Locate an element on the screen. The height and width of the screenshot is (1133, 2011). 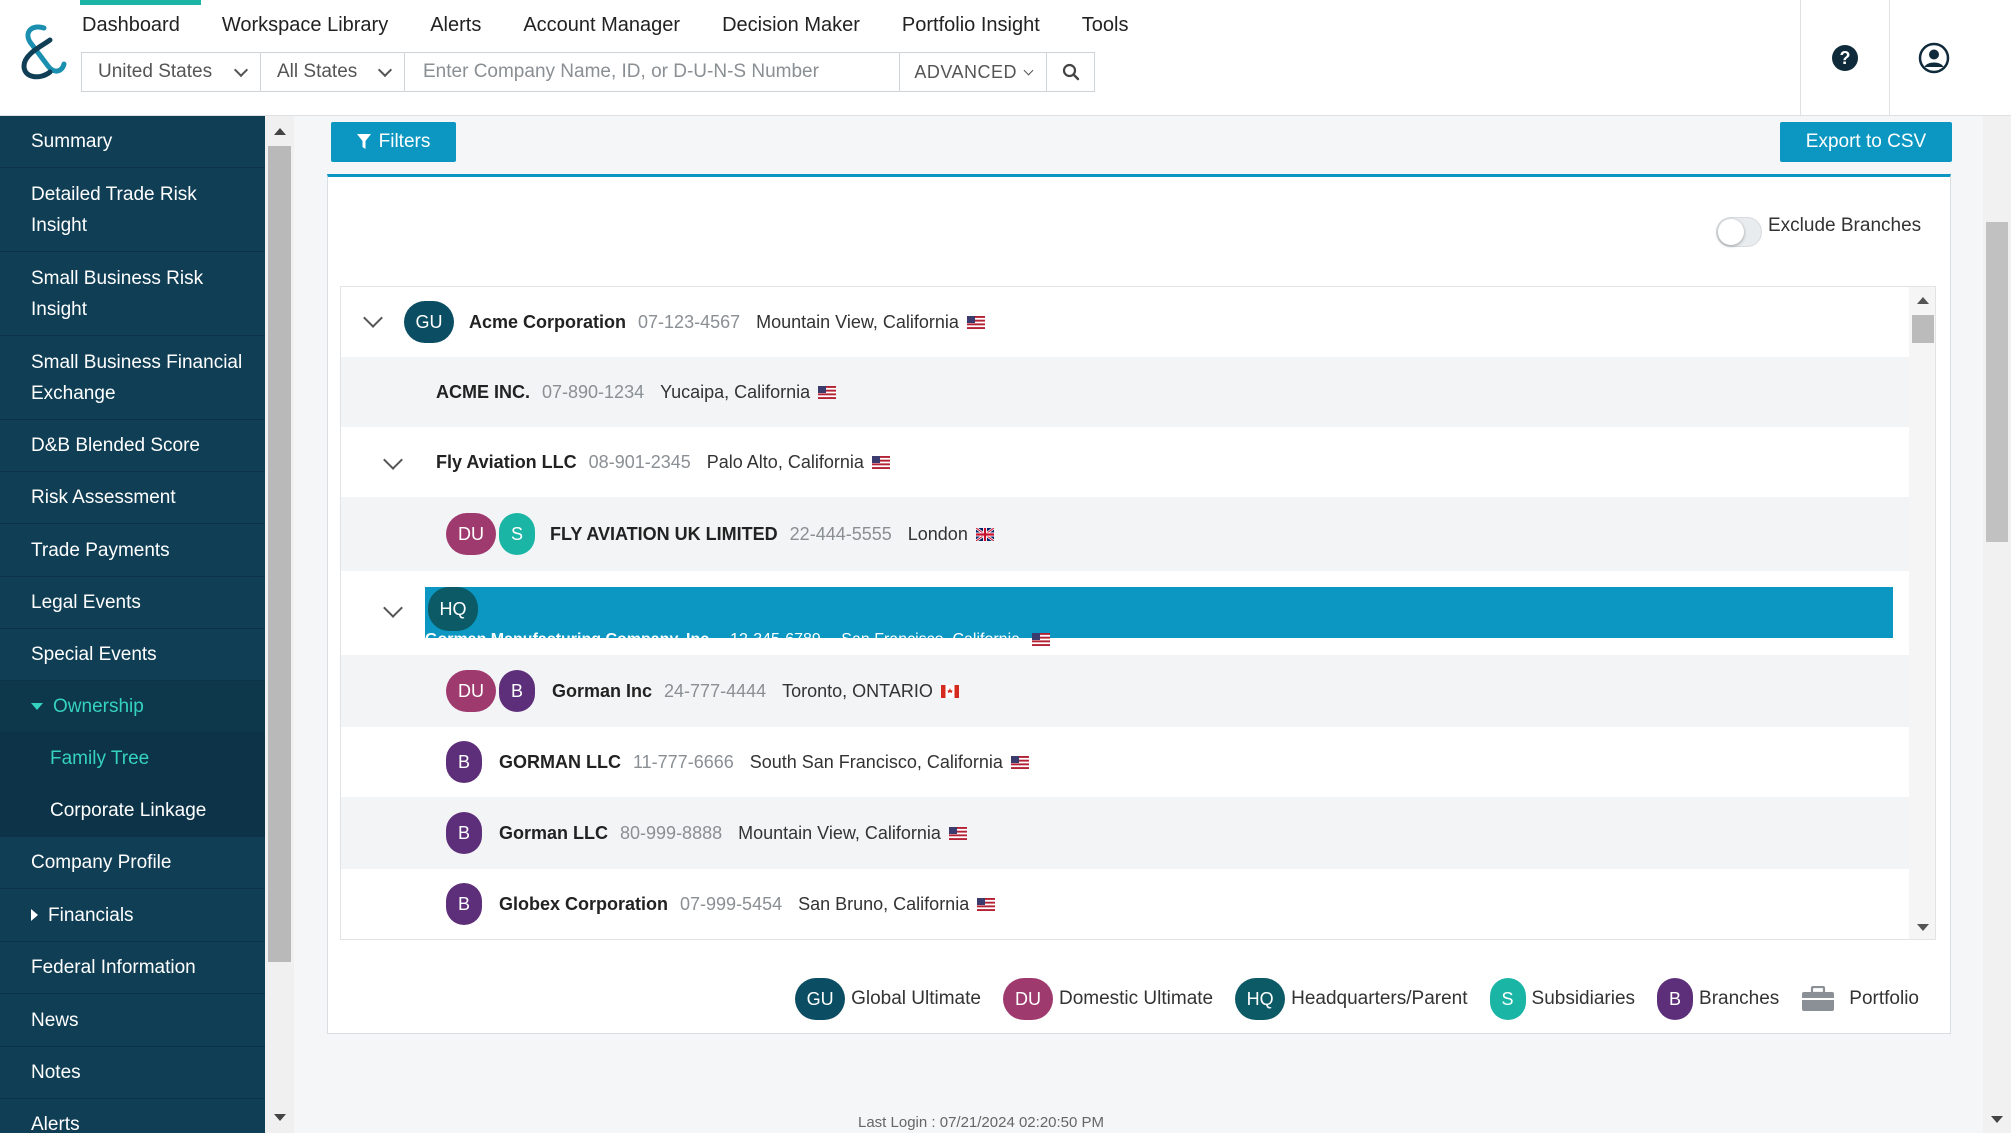
company-name: Fly Aviation LLC is located at coordinates (506, 462).